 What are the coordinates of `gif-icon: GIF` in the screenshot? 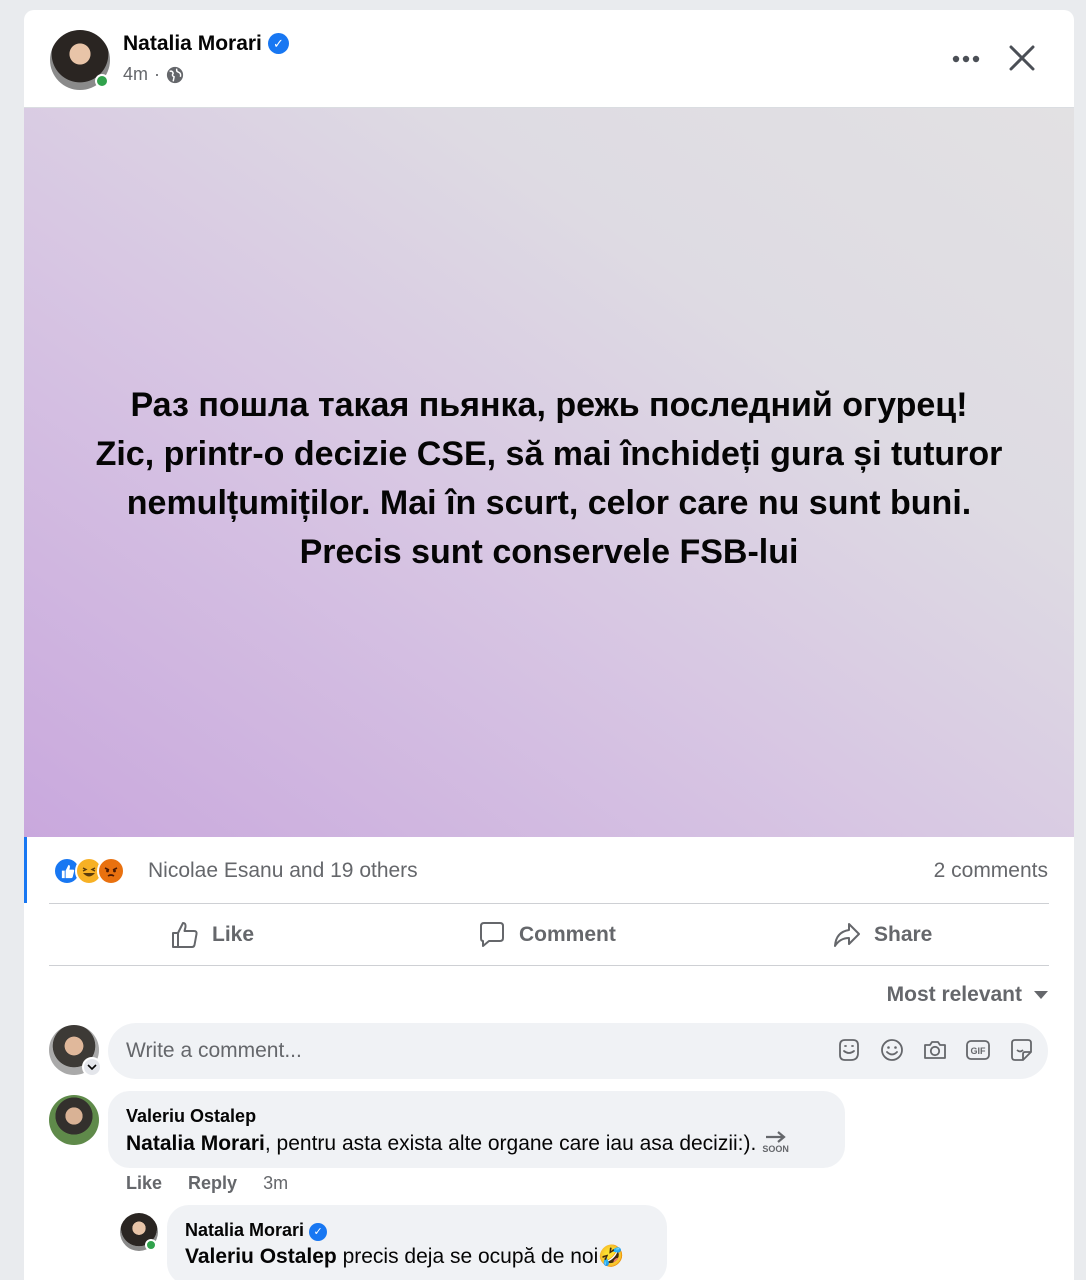 It's located at (978, 1050).